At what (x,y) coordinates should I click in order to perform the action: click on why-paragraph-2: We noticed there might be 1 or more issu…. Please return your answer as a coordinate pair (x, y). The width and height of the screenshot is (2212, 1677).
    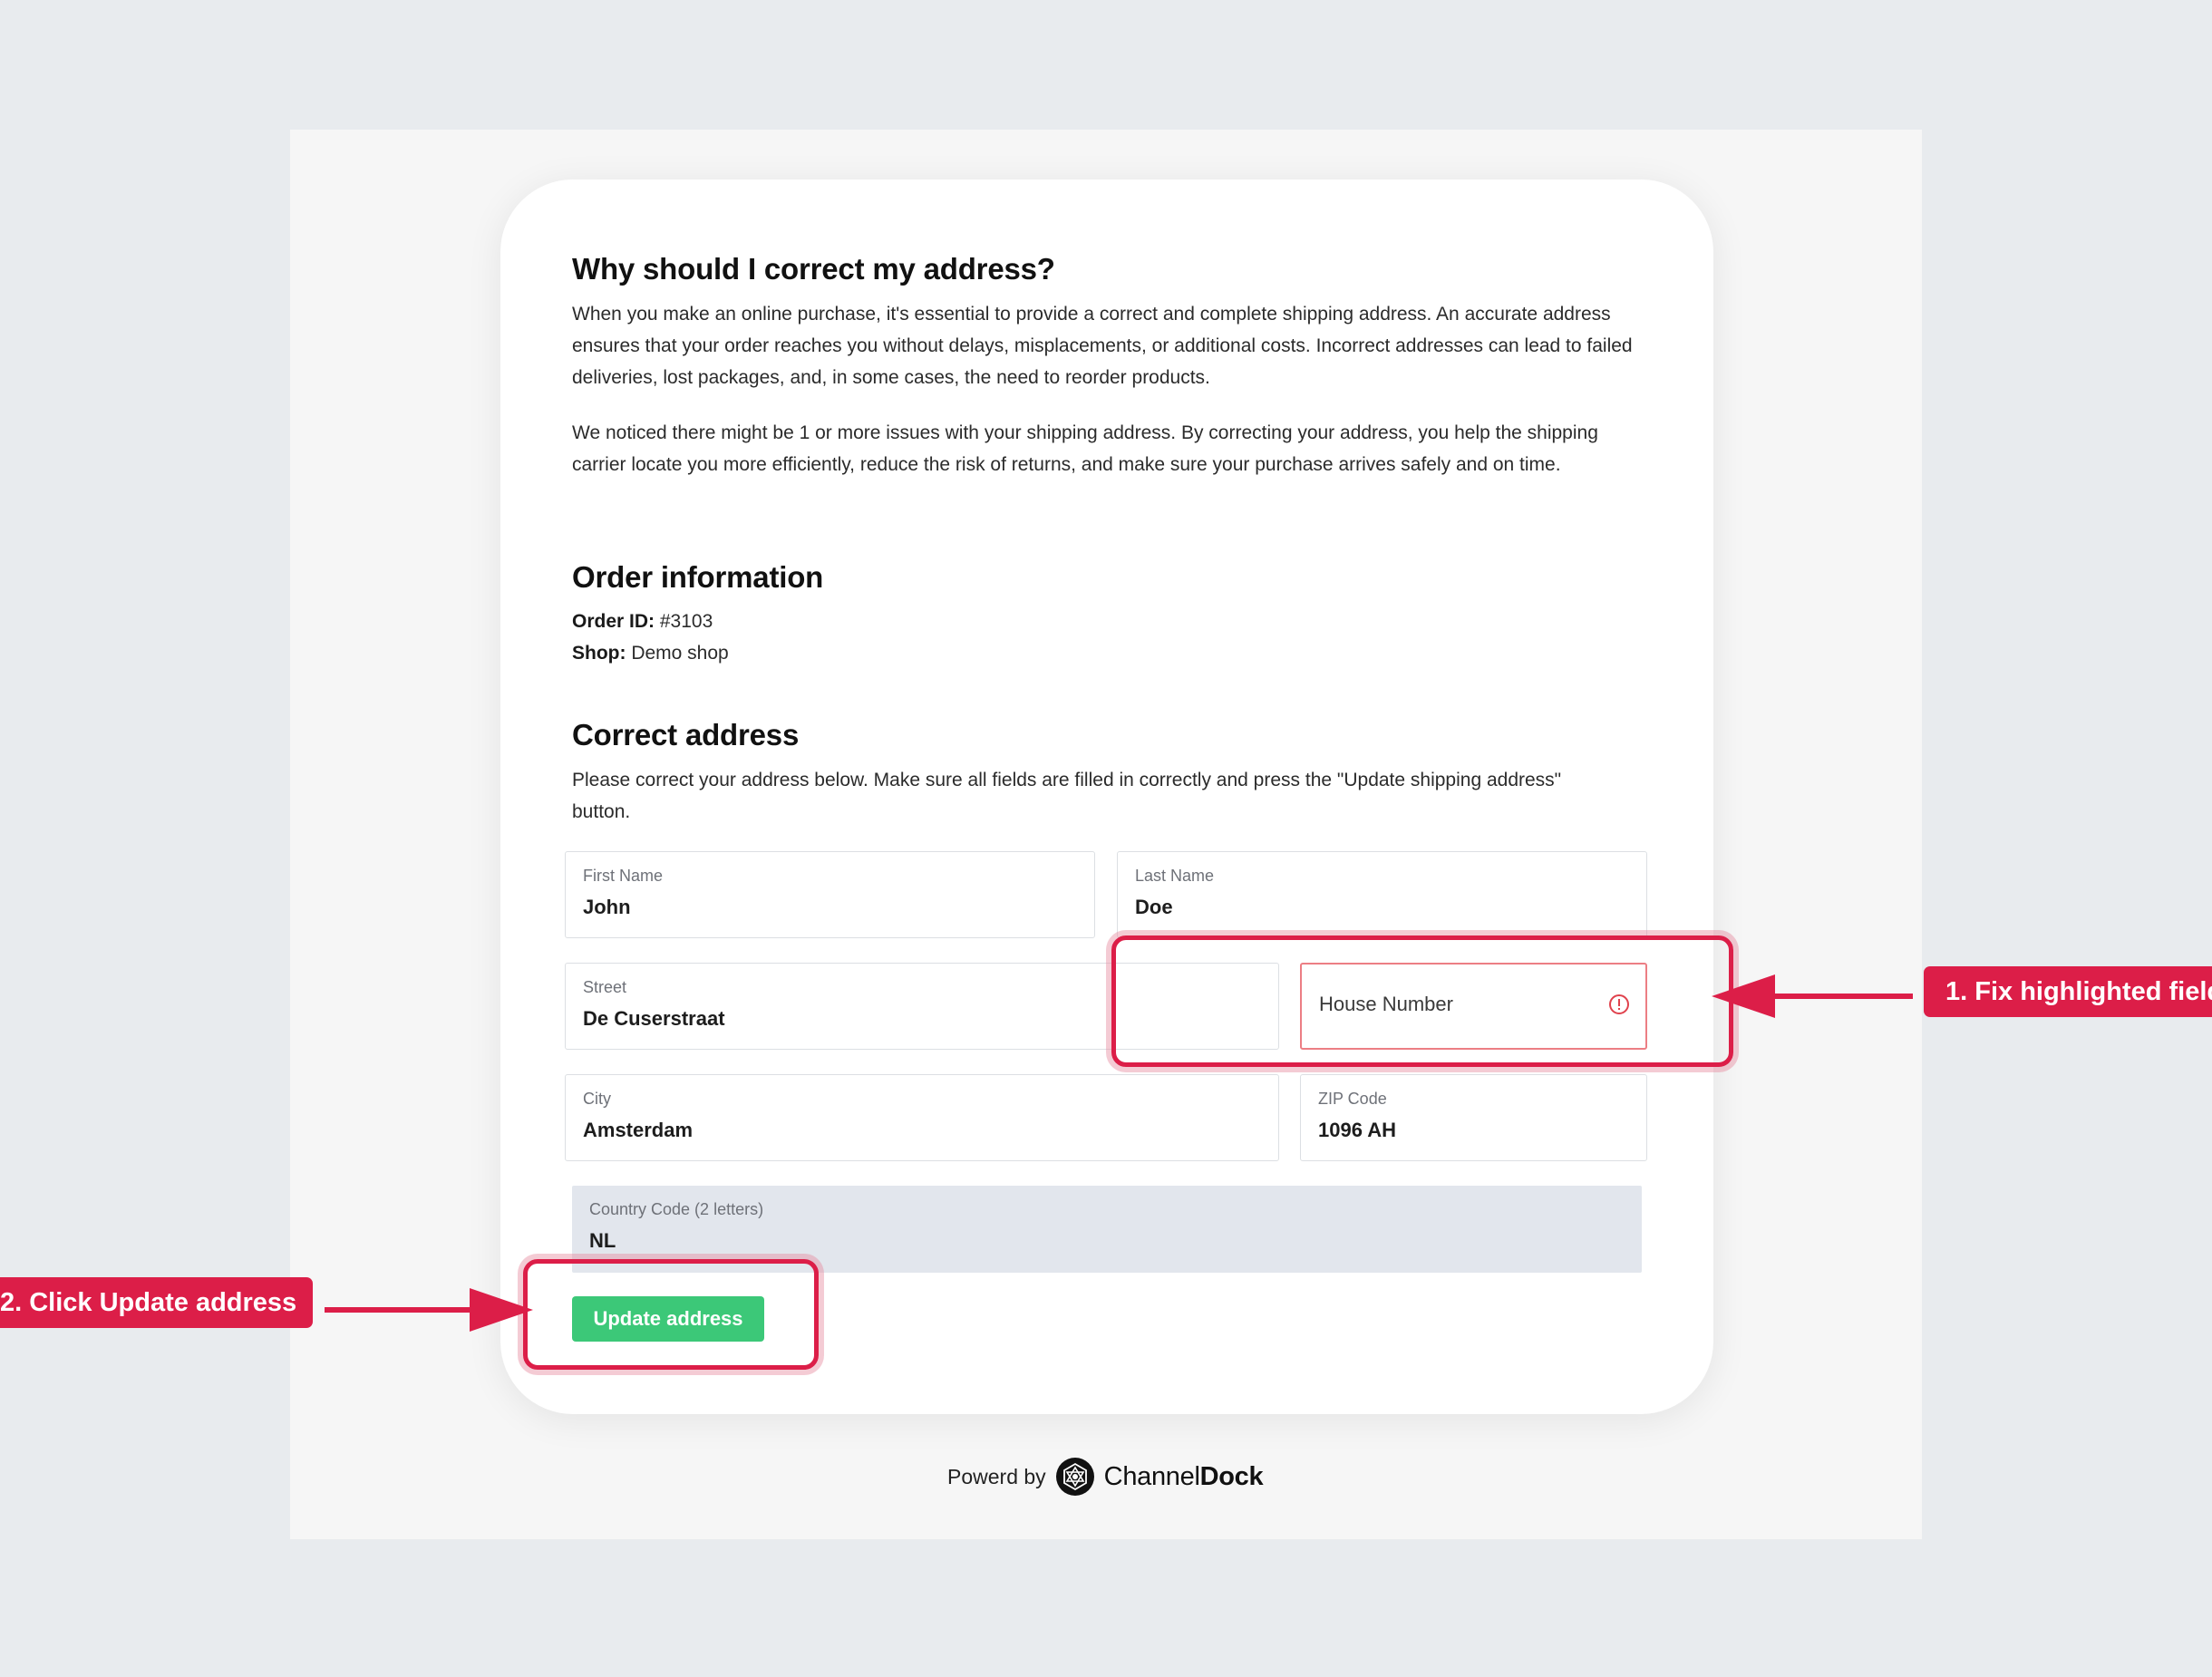
    Looking at the image, I should click on (1085, 448).